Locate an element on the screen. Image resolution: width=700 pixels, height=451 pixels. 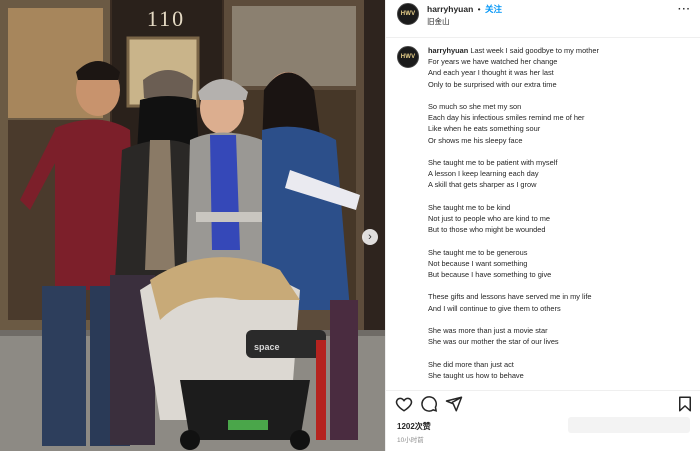
post-time: 10小时前 is located at coordinates (410, 440).